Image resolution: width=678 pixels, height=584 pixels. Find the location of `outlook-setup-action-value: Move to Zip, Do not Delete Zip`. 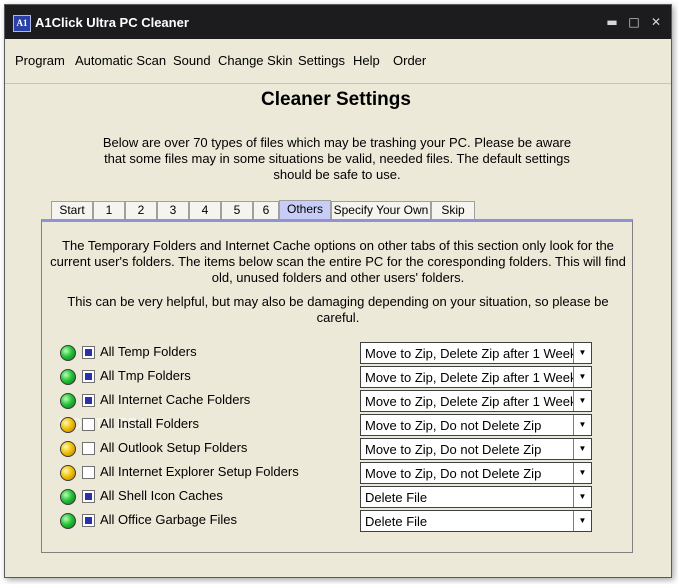

outlook-setup-action-value: Move to Zip, Do not Delete Zip is located at coordinates (453, 449).